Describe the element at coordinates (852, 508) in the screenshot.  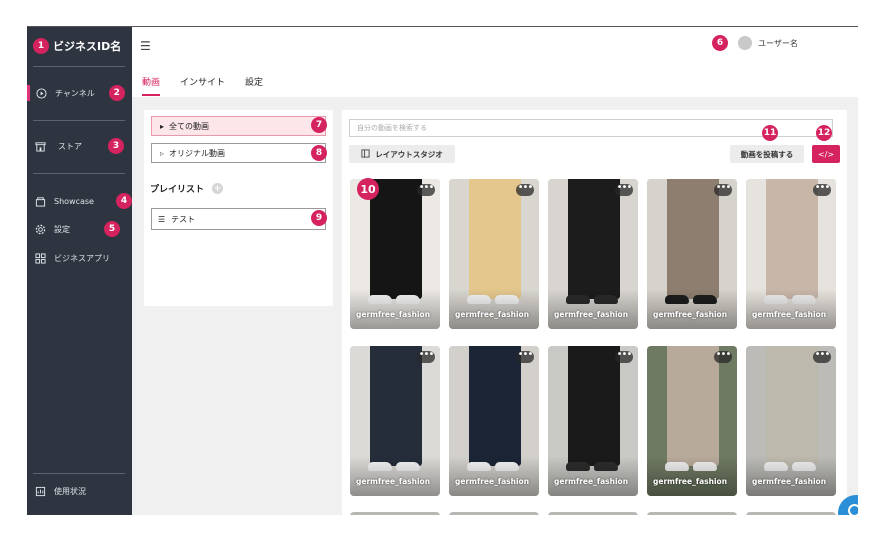
I see `search-icon` at that location.